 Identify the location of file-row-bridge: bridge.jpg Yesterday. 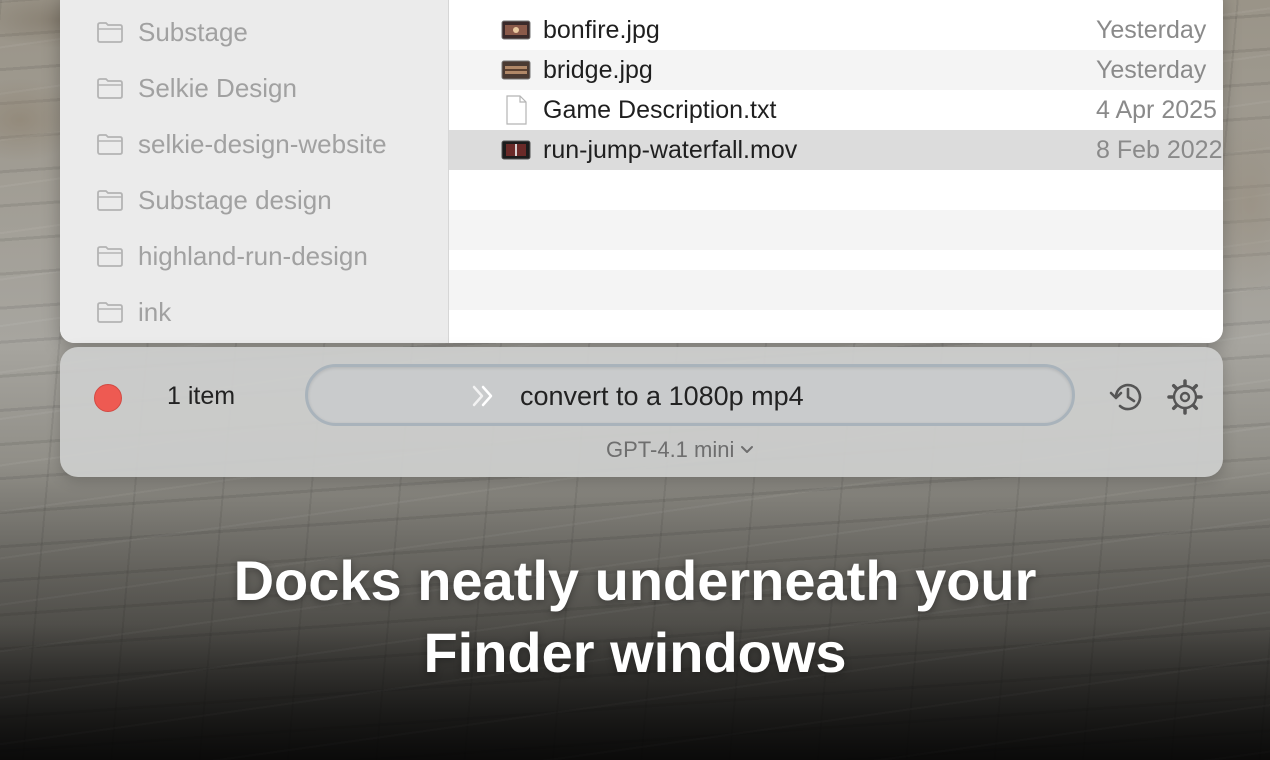
(836, 70).